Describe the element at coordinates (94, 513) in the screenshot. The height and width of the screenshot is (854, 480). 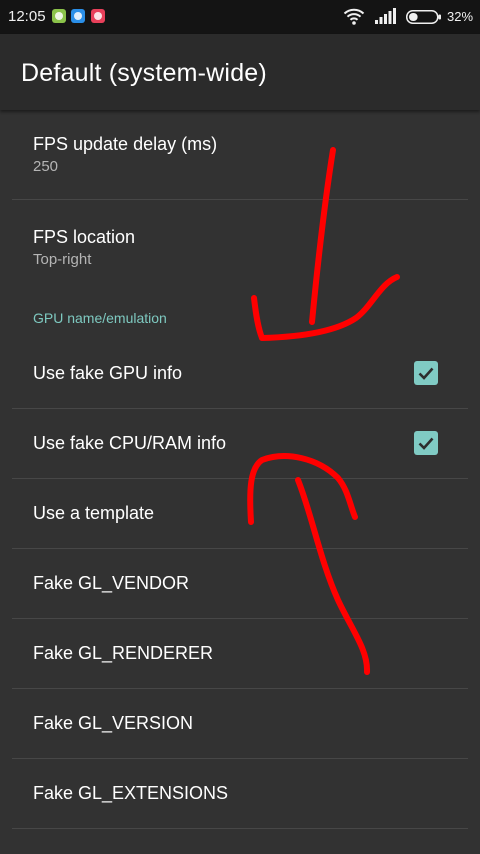
I see `pref-title: Use a template` at that location.